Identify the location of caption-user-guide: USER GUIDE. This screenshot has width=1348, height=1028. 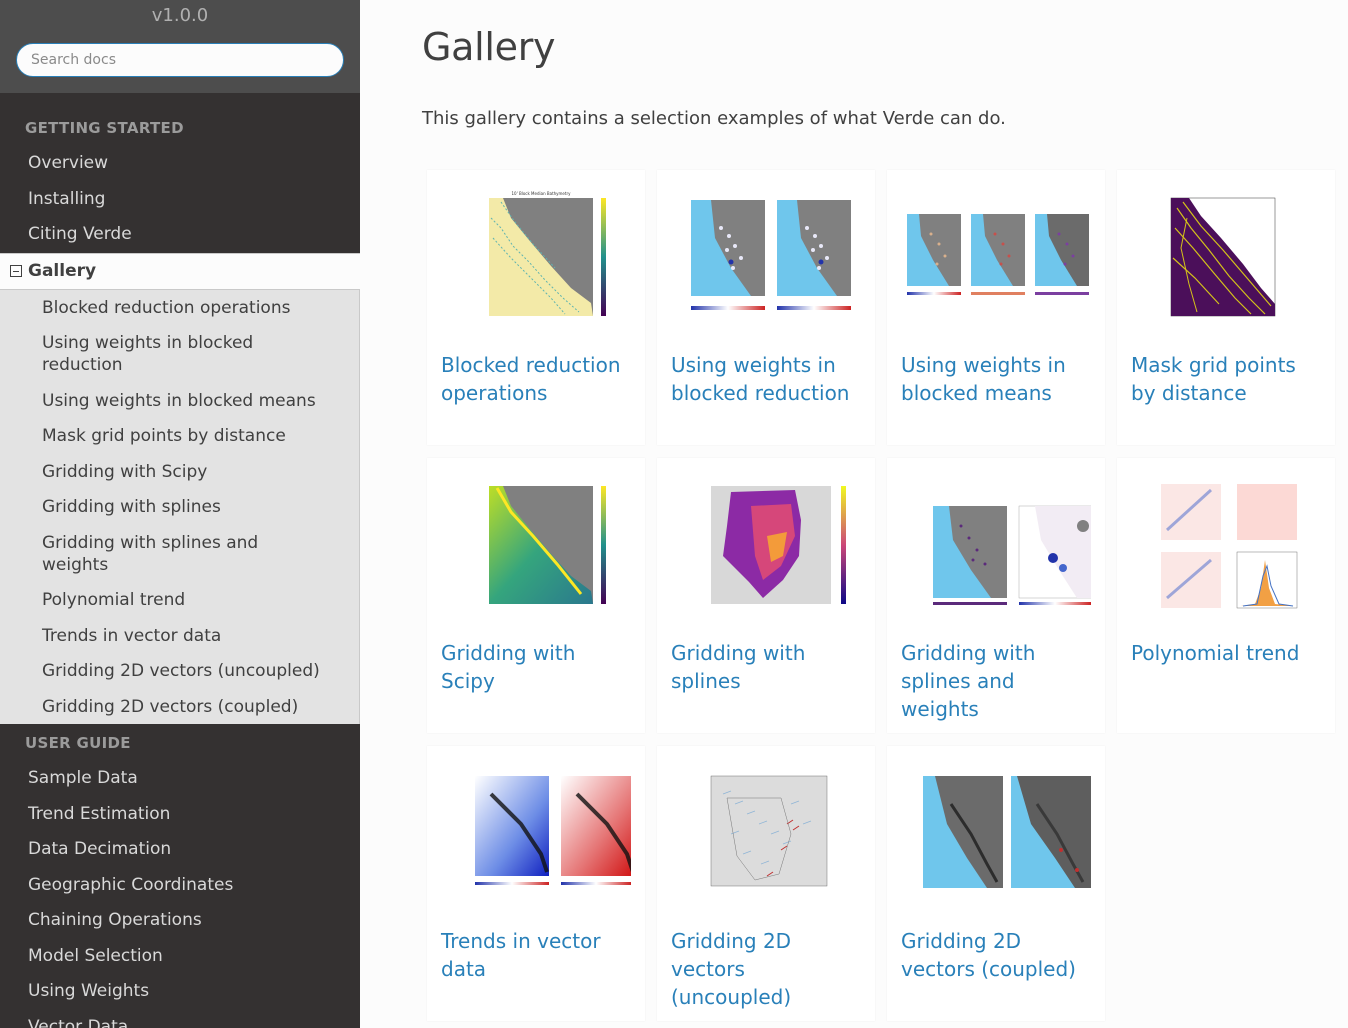
(78, 743).